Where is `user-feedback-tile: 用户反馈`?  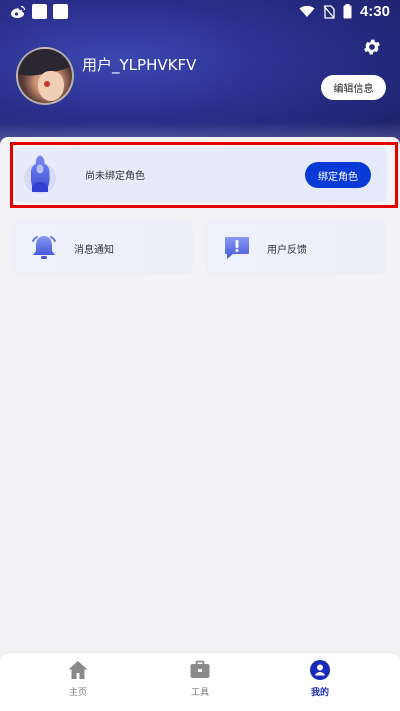
user-feedback-tile: 用户反馈 is located at coordinates (296, 247).